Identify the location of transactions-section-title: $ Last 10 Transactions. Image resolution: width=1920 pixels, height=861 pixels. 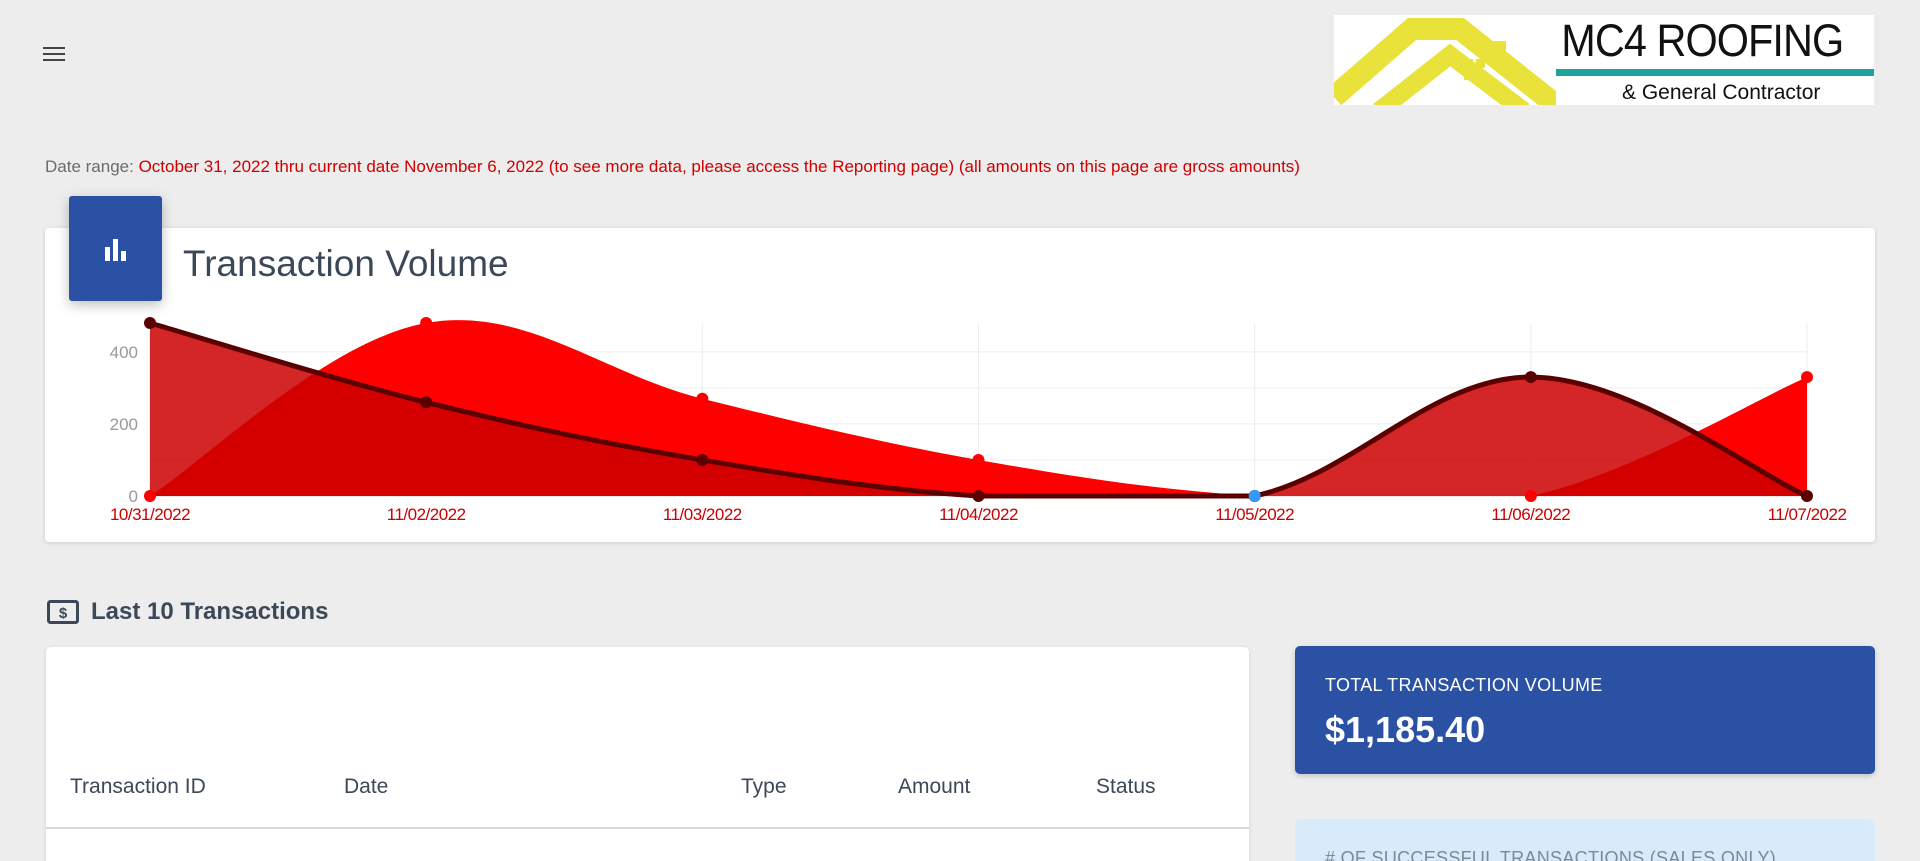
(187, 612).